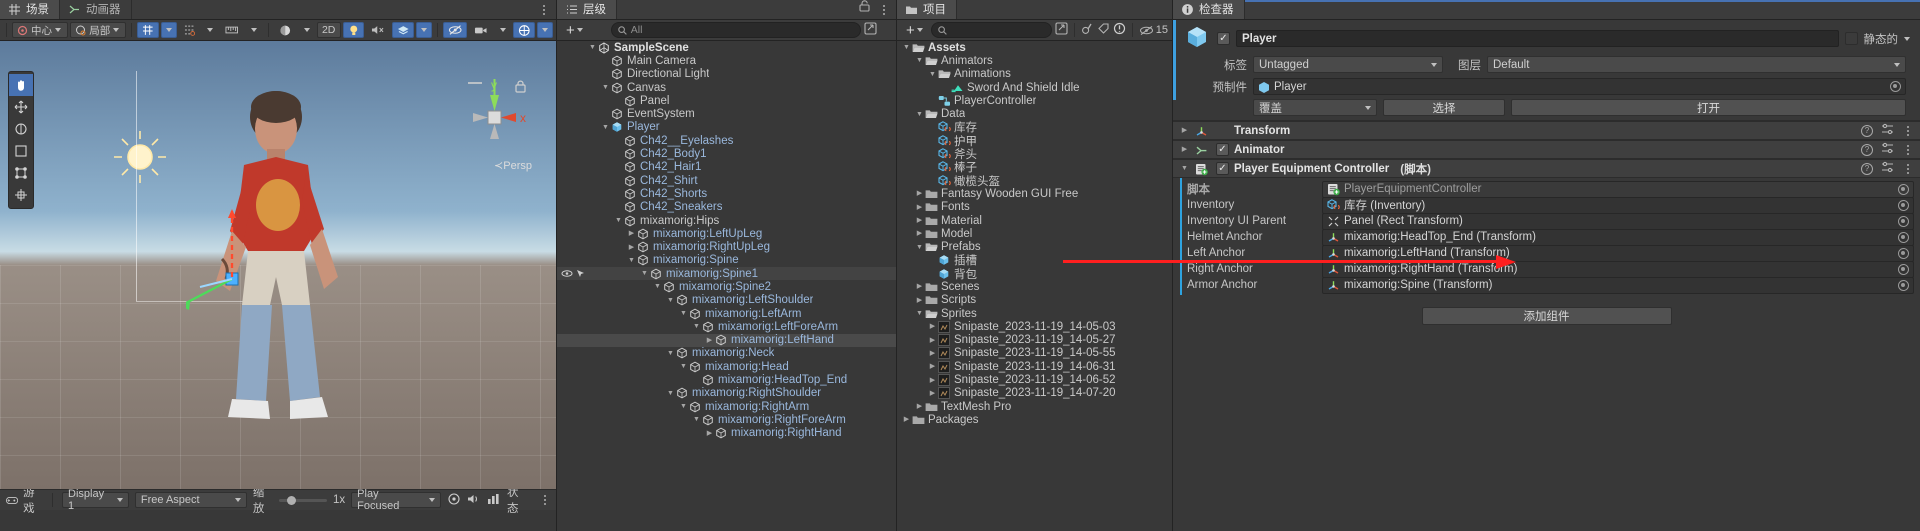 The image size is (1920, 531). I want to click on scene-fx-button, so click(403, 30).